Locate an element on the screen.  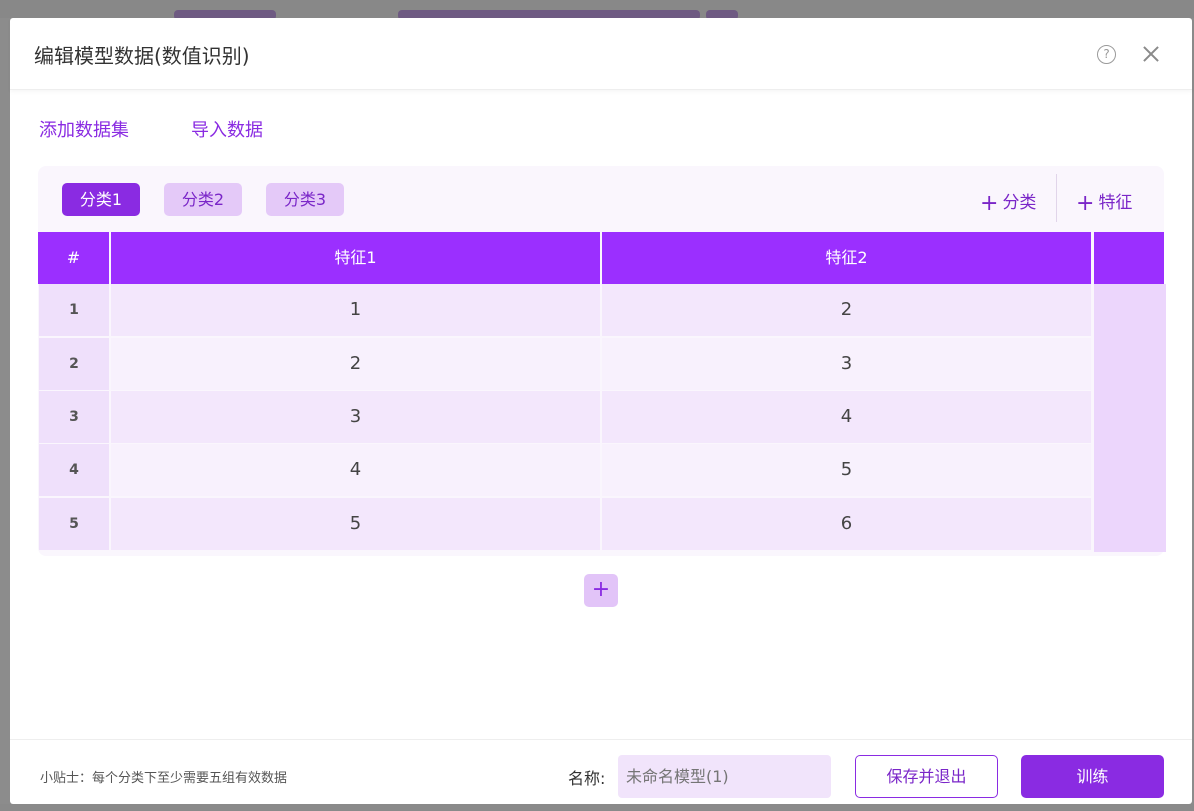
save-and-exit-button: 保存并退出 is located at coordinates (926, 776).